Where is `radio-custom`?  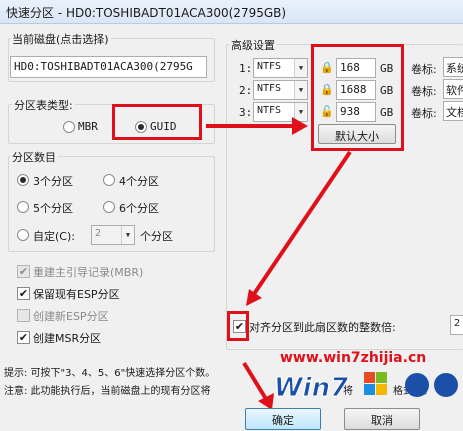 radio-custom is located at coordinates (23, 235).